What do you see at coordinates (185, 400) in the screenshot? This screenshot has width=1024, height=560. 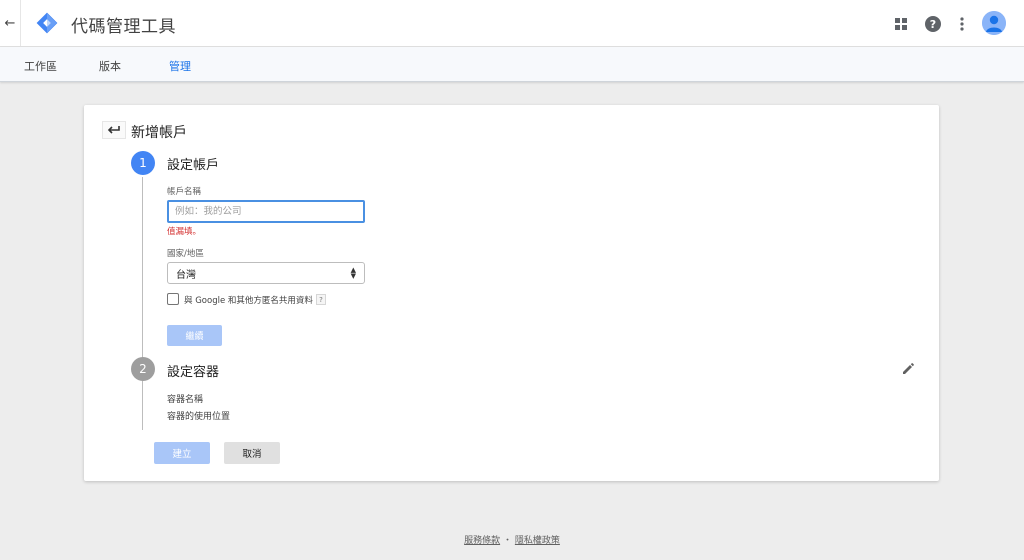 I see `container-name-label: 容器名稱` at bounding box center [185, 400].